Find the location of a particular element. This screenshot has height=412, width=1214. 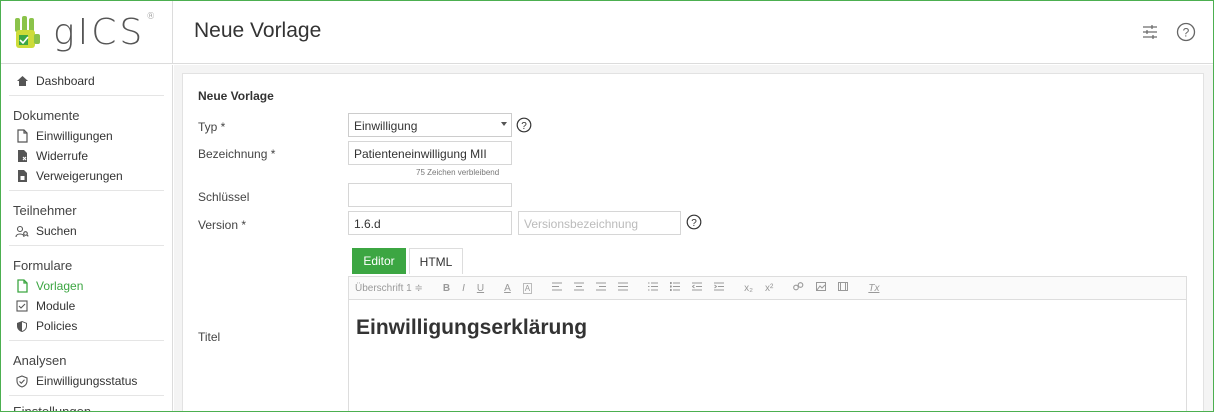

sidebar-item-label: Einwilligungsstatus is located at coordinates (87, 381).